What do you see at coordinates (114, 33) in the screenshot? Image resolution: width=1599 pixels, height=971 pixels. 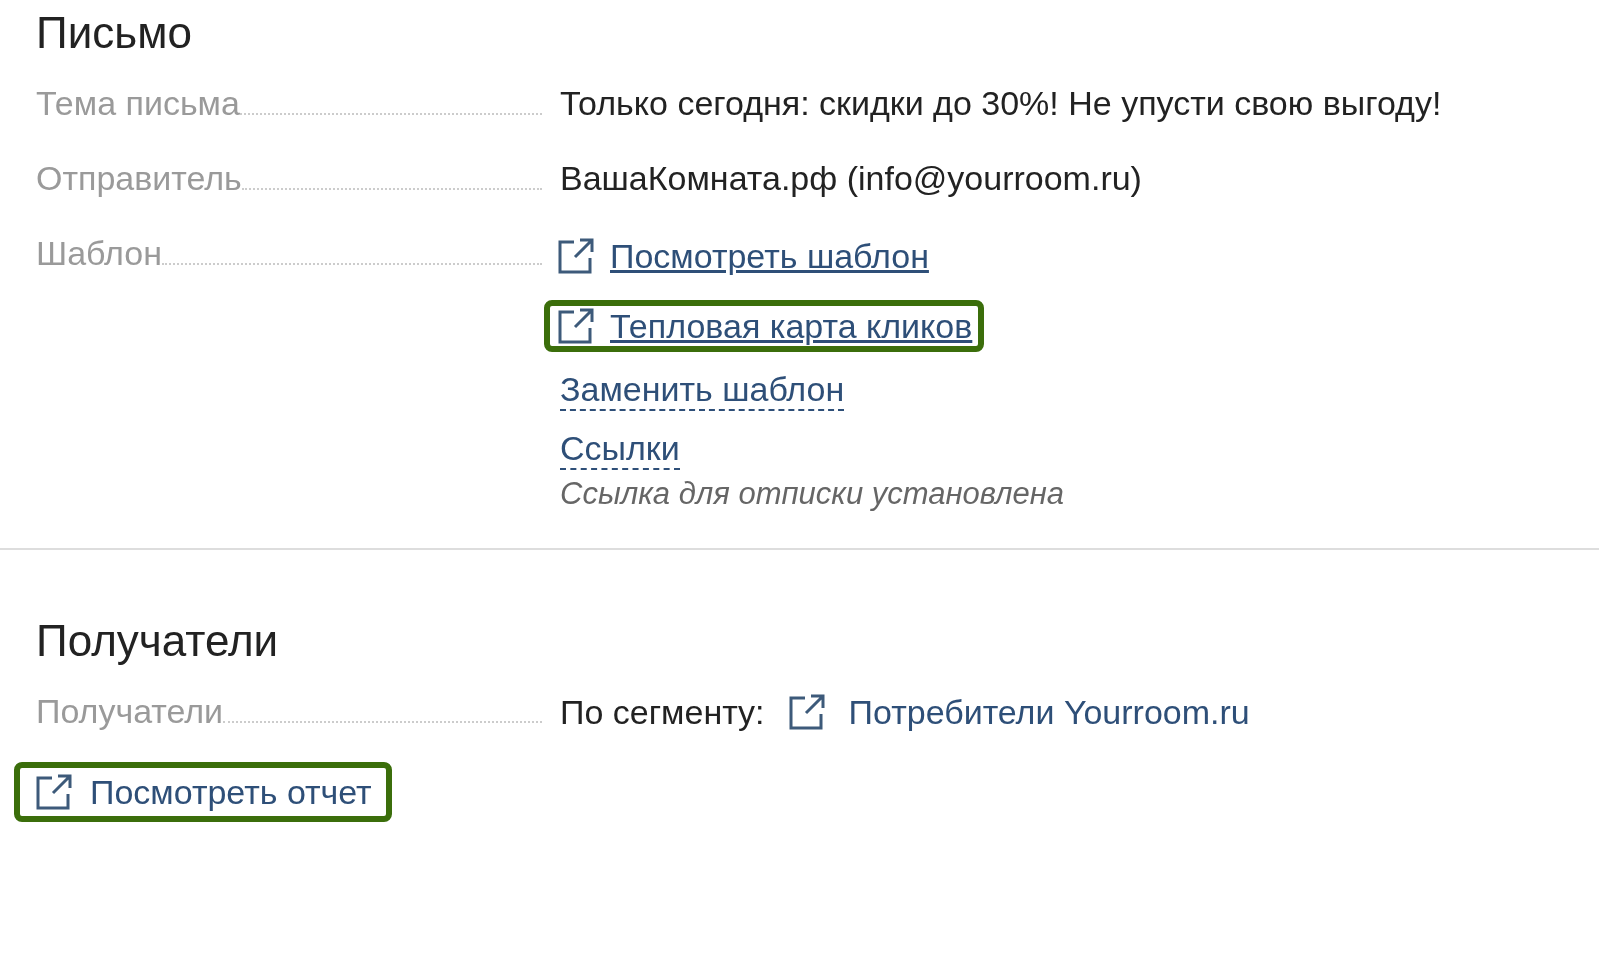 I see `section-title: Письмо` at bounding box center [114, 33].